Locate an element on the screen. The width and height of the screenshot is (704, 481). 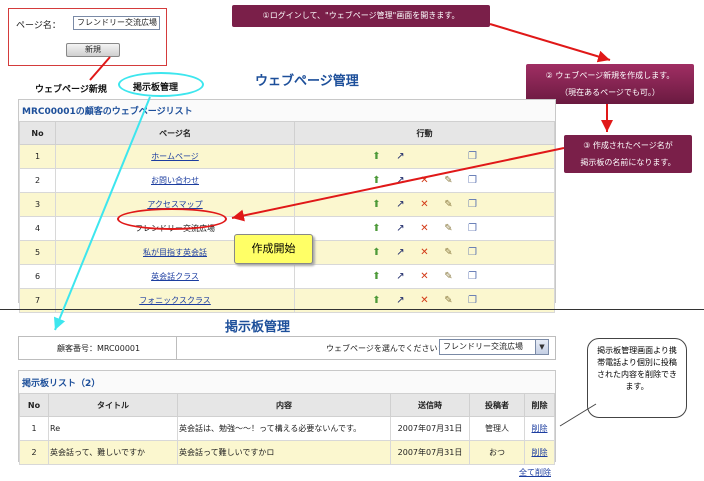
arrow-delete-note is located at coordinates (578, 415).